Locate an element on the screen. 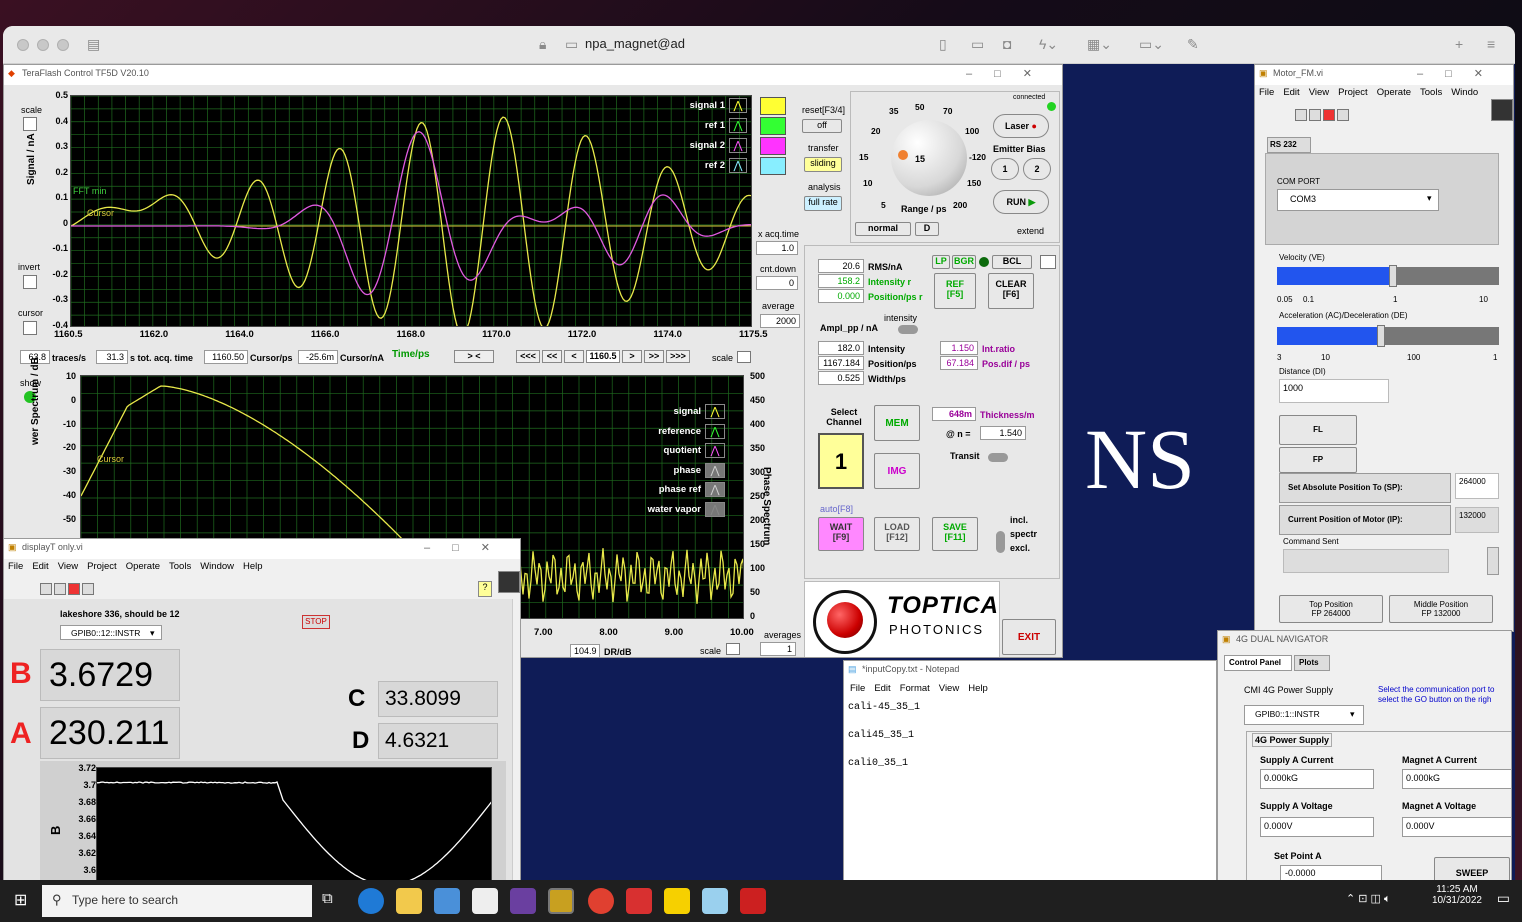 Image resolution: width=1522 pixels, height=922 pixels. img-button: IMG is located at coordinates (897, 471).